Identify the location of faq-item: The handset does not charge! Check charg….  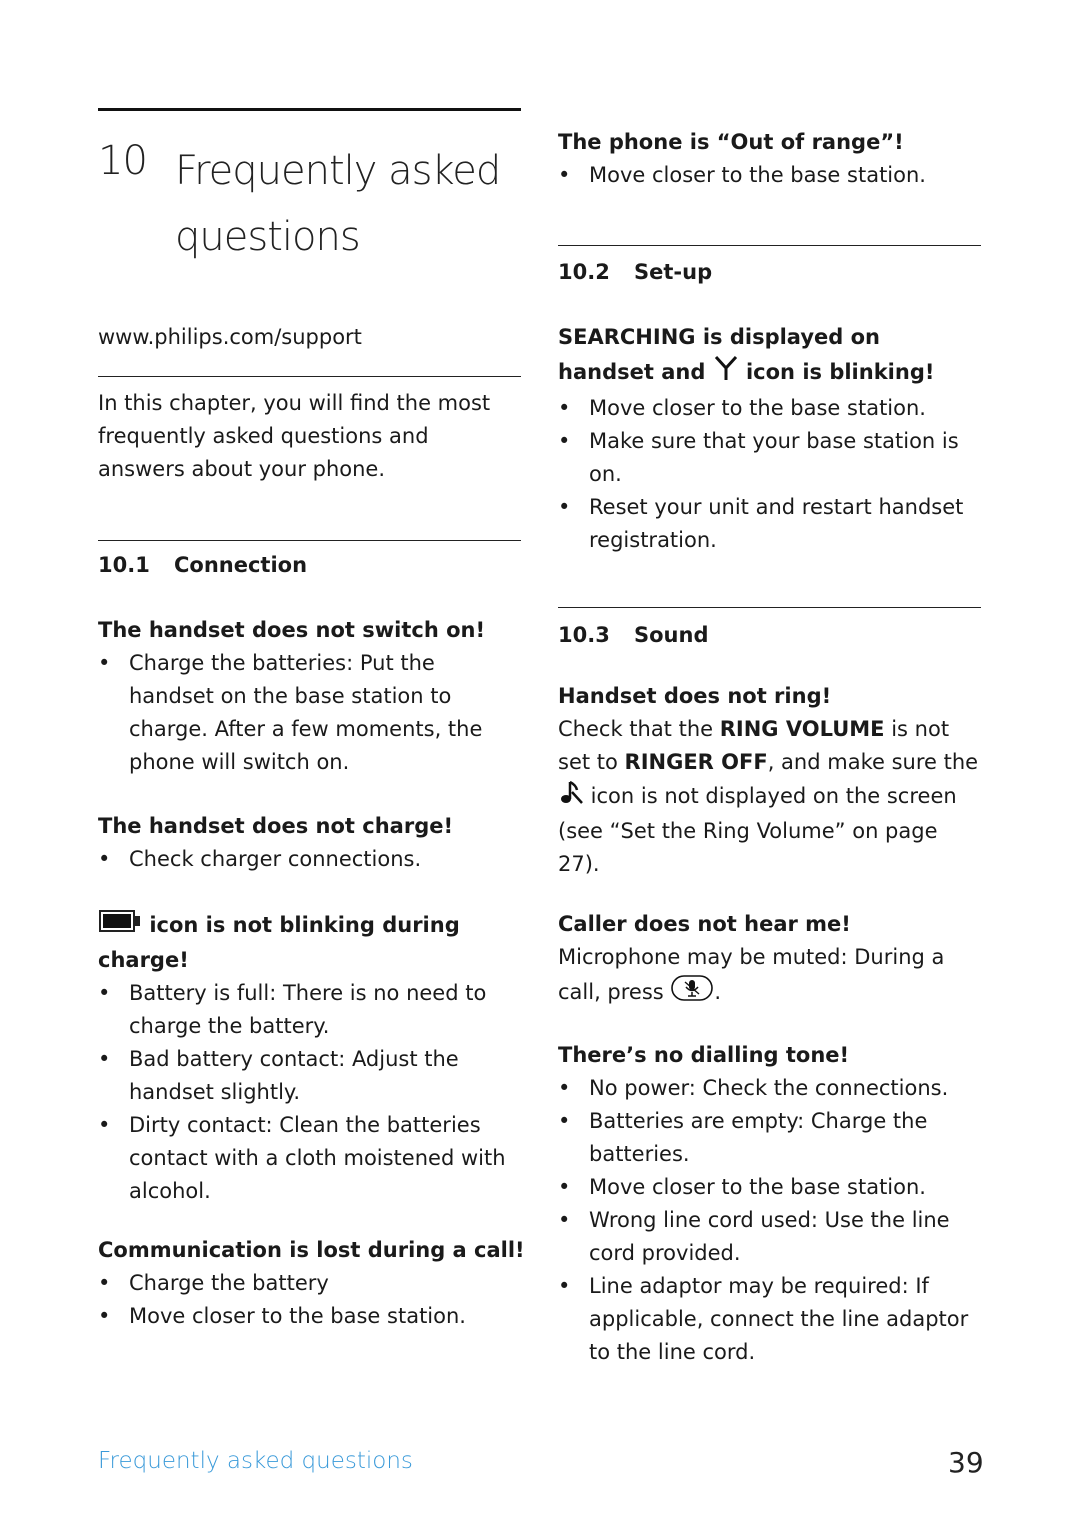
(309, 843).